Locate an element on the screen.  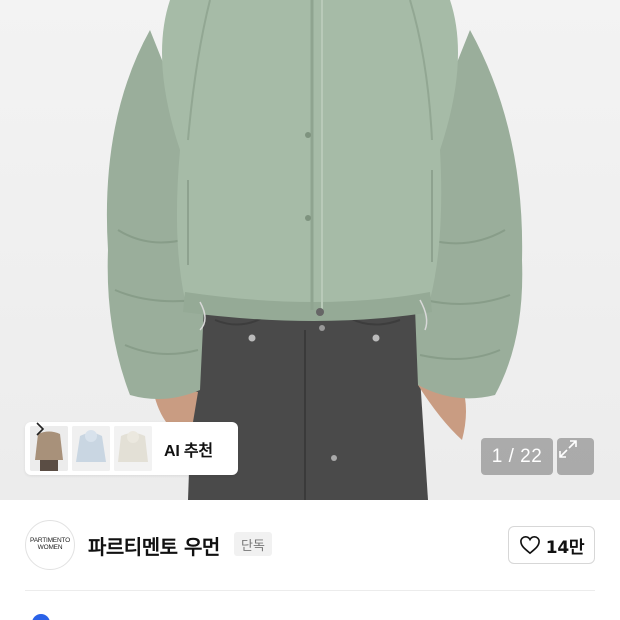
brand-name: 파르티멘토 우먼 is located at coordinates (154, 545).